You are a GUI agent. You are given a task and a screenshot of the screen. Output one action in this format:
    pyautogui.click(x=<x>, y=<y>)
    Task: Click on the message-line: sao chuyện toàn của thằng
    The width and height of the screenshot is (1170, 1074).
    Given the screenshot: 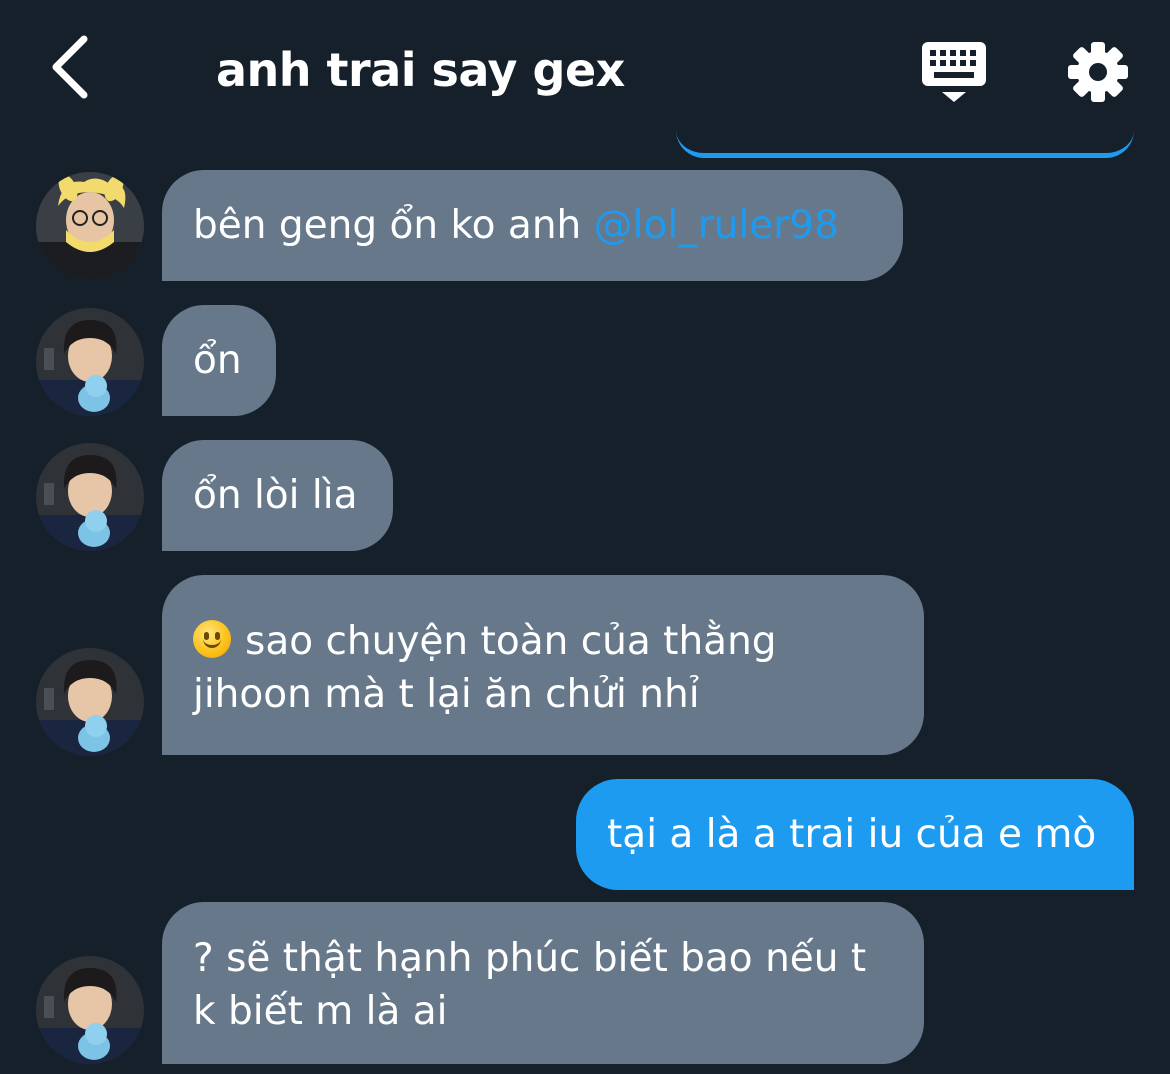 What is the action you would take?
    pyautogui.click(x=542, y=641)
    